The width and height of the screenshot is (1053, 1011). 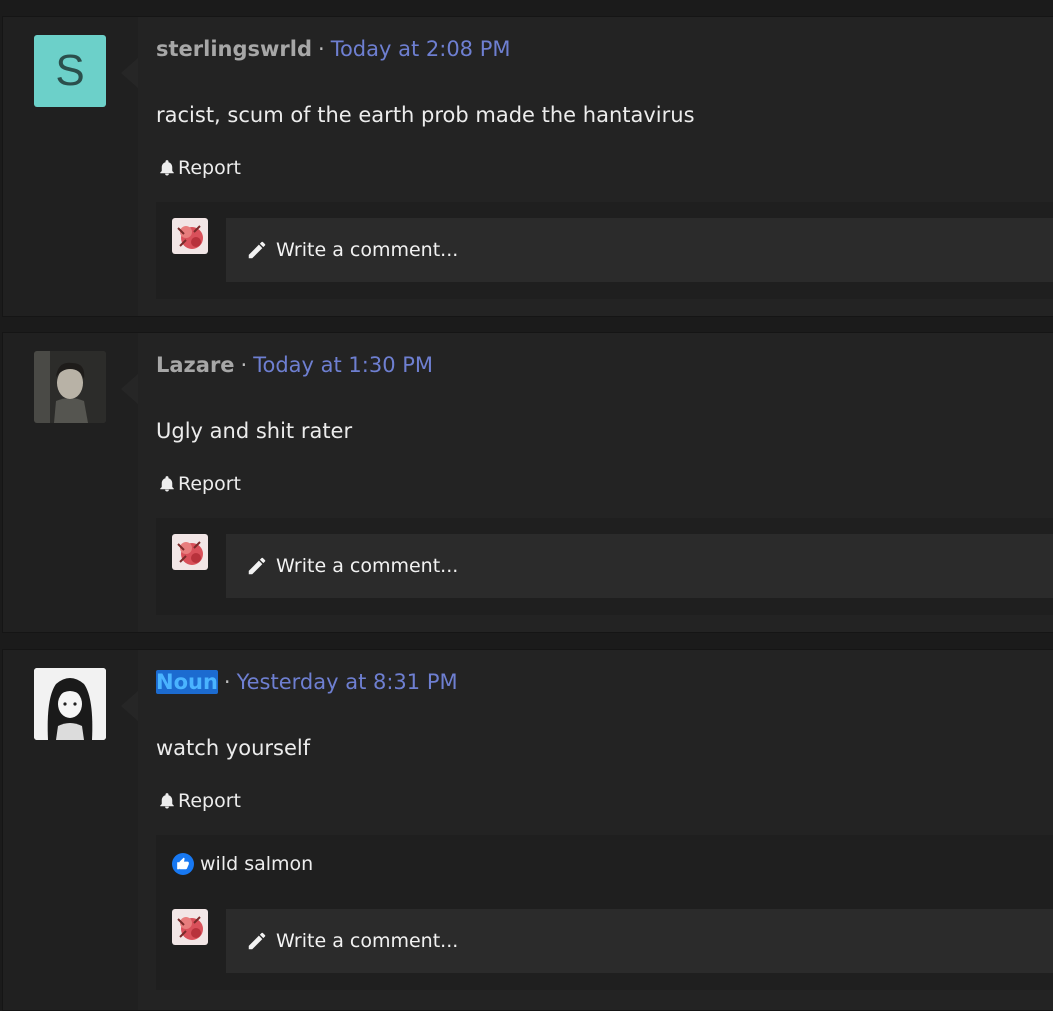 What do you see at coordinates (347, 682) in the screenshot?
I see `post-time: Yesterday at 8:31 PM` at bounding box center [347, 682].